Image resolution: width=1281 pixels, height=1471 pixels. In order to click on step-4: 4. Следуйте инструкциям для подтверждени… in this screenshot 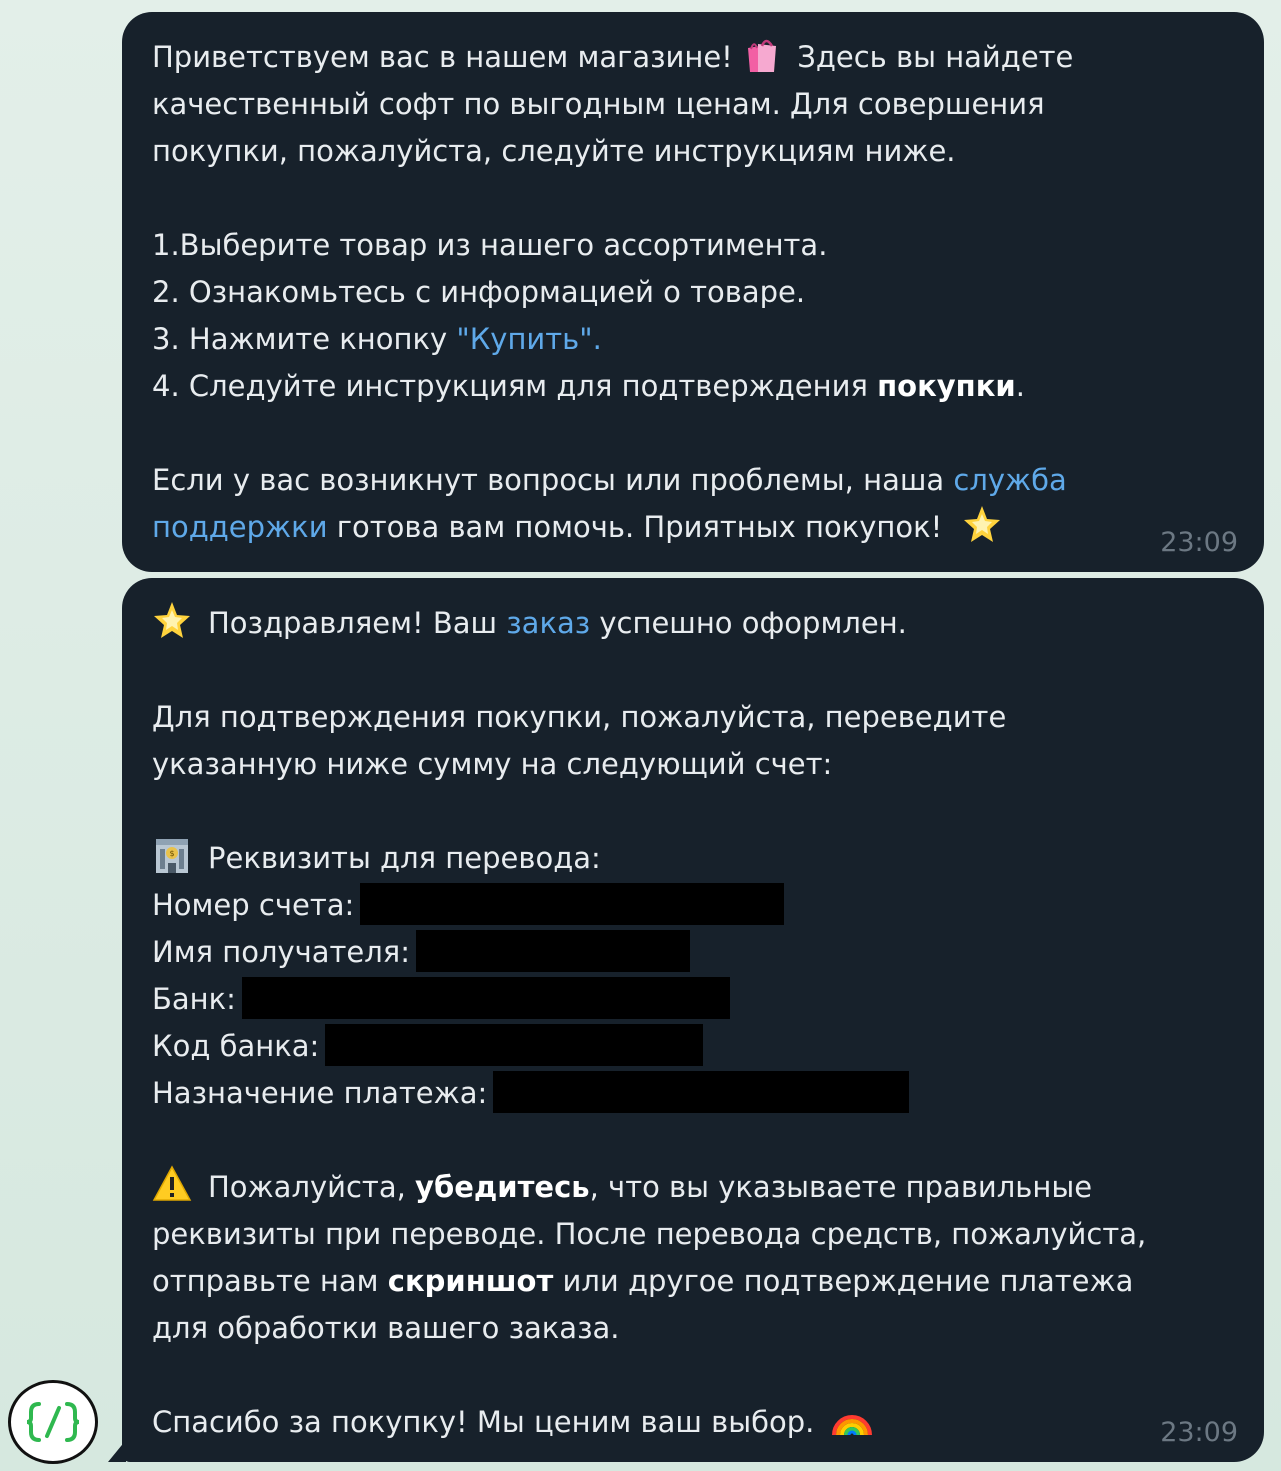, I will do `click(693, 386)`.